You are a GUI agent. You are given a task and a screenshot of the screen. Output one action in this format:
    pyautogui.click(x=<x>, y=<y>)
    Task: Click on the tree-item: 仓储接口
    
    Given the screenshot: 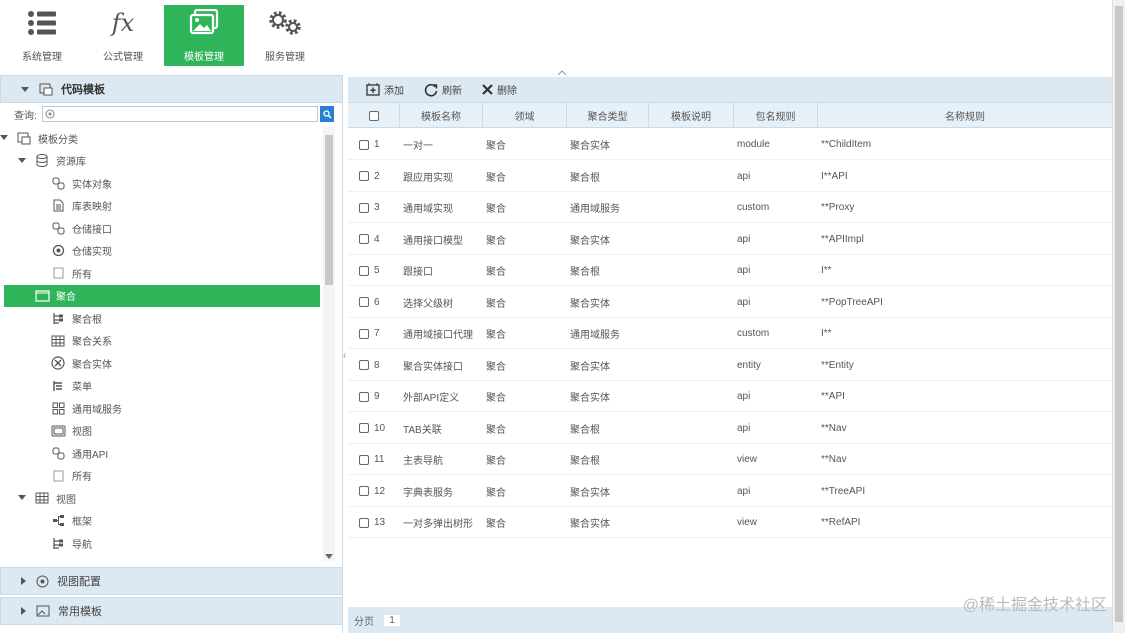 What is the action you would take?
    pyautogui.click(x=161, y=228)
    